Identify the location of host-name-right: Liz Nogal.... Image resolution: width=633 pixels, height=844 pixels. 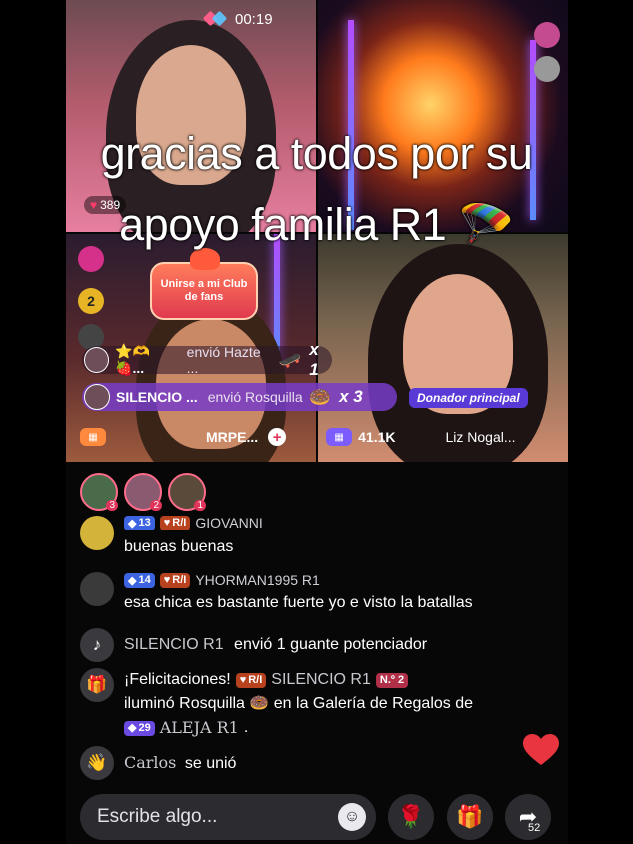
(480, 437).